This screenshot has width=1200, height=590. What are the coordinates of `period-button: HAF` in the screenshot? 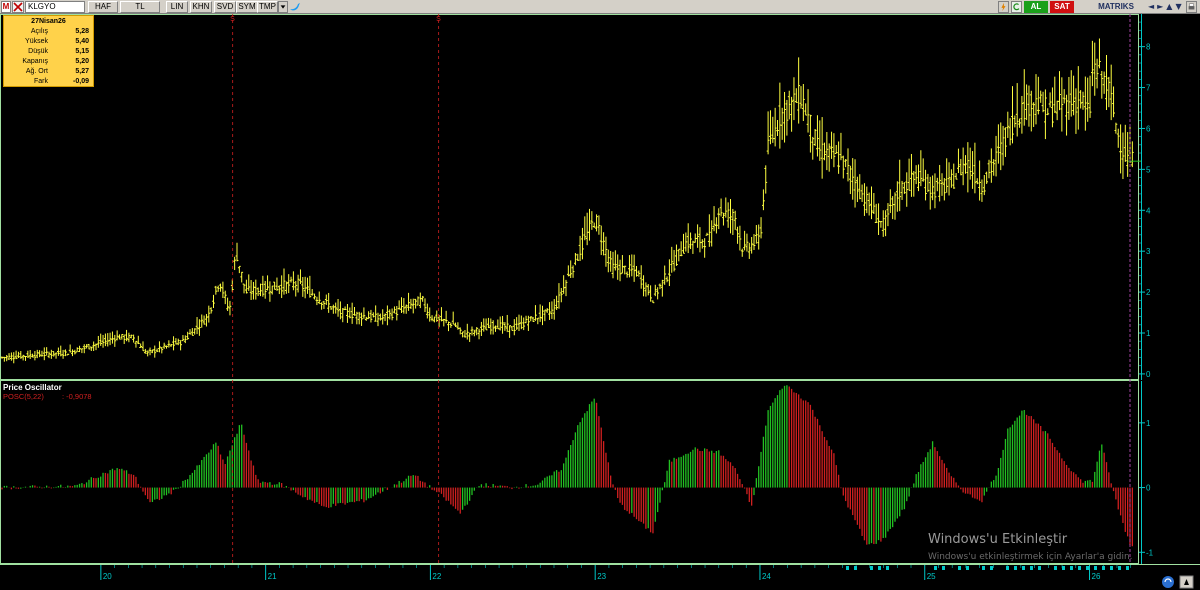 It's located at (103, 7).